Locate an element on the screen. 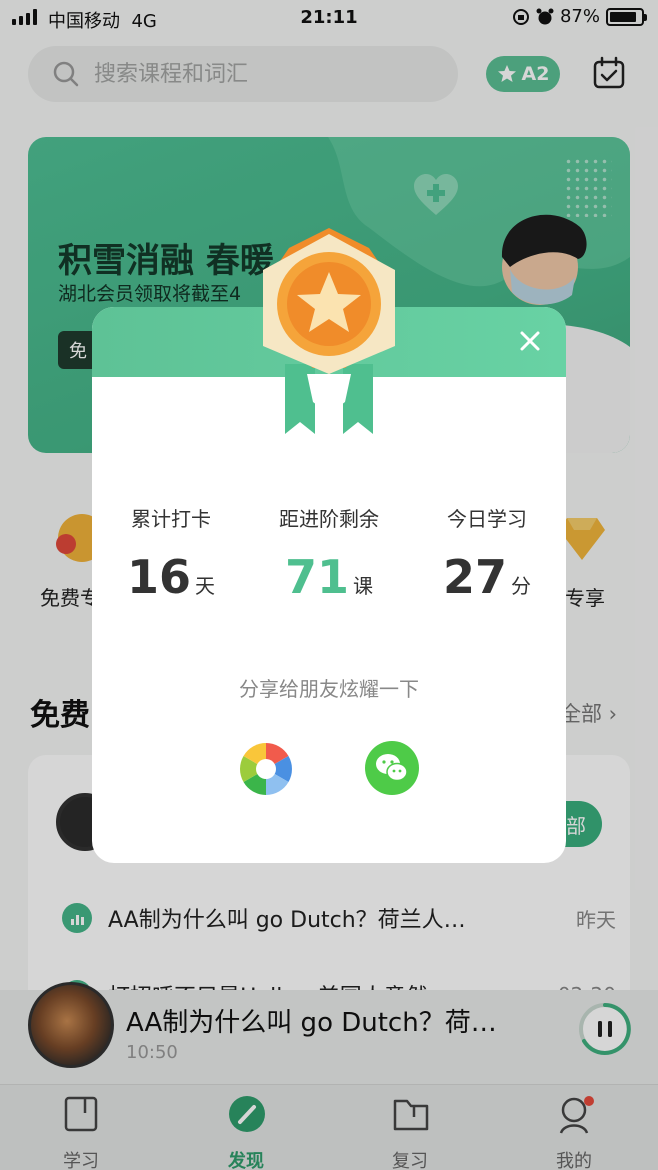 The width and height of the screenshot is (658, 1170). stat-today-minutes: 今日学习 27 分 is located at coordinates (487, 553).